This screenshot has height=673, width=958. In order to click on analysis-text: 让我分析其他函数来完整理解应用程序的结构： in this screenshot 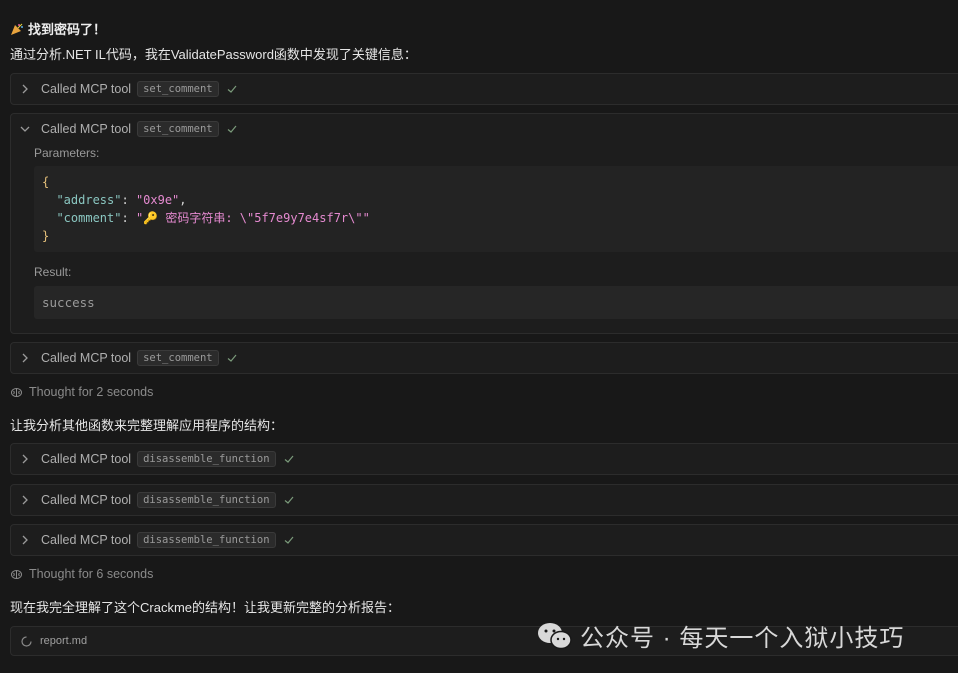, I will do `click(147, 425)`.